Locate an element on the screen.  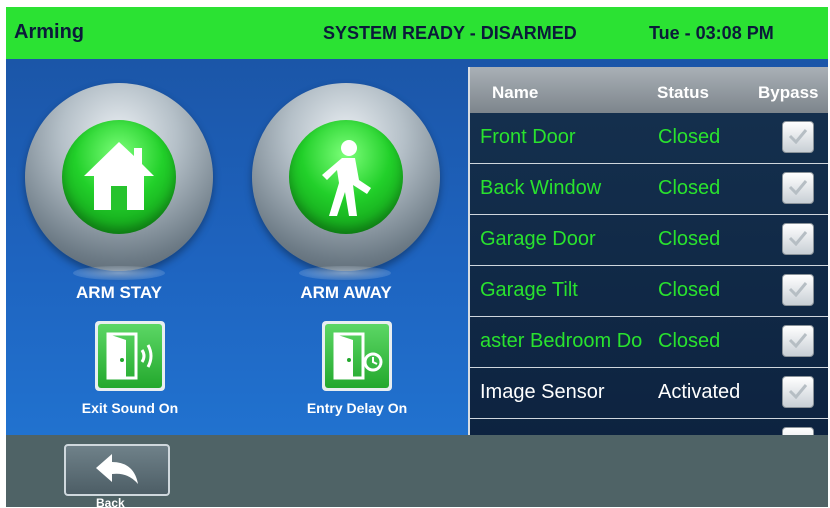
exit-sound-button is located at coordinates (130, 356).